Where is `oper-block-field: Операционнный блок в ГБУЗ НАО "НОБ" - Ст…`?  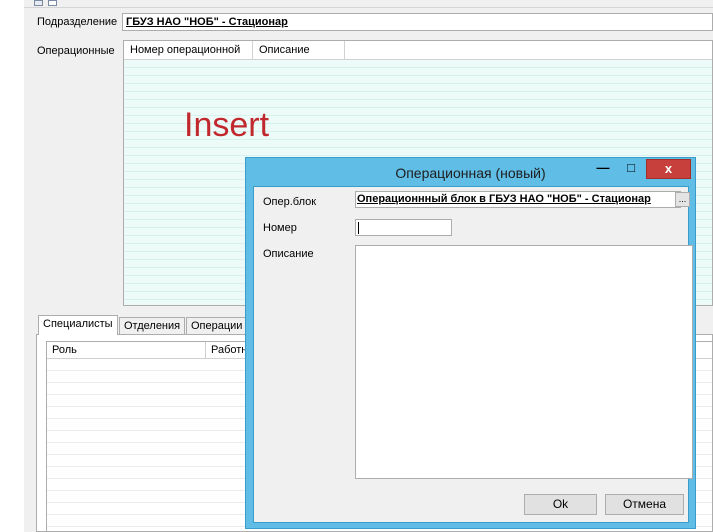
oper-block-field: Операционнный блок в ГБУЗ НАО "НОБ" - Ст… is located at coordinates (518, 199).